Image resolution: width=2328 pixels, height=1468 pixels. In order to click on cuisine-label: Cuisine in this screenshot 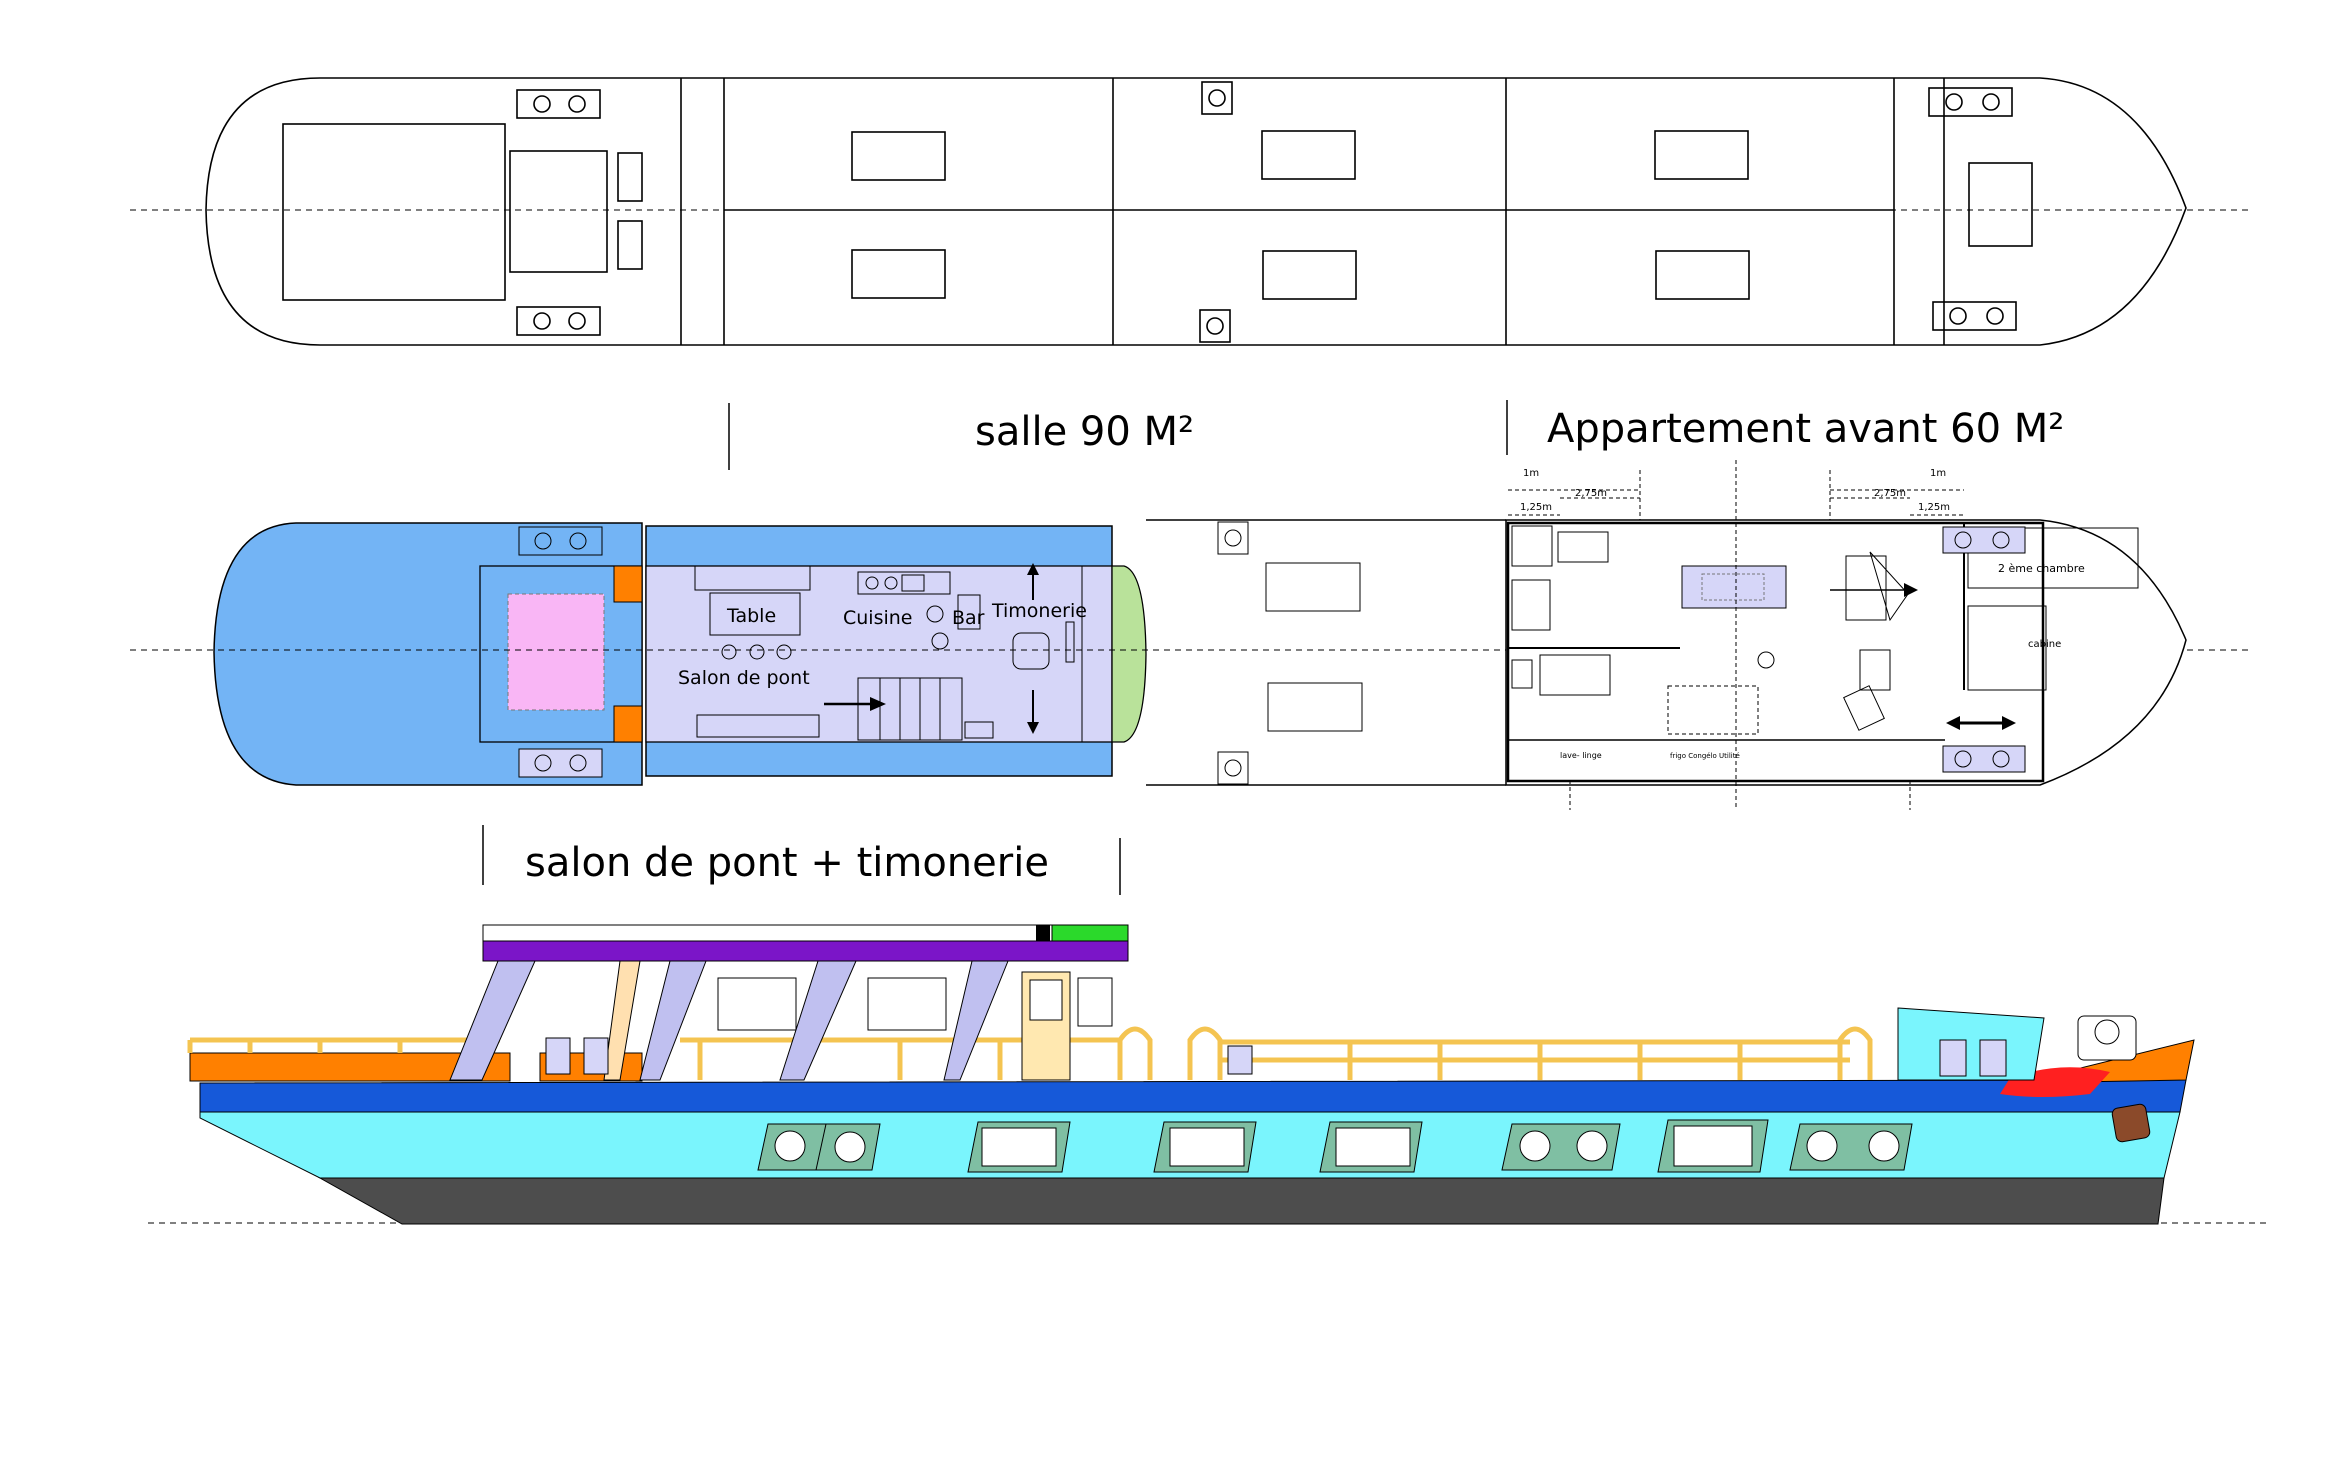, I will do `click(878, 618)`.